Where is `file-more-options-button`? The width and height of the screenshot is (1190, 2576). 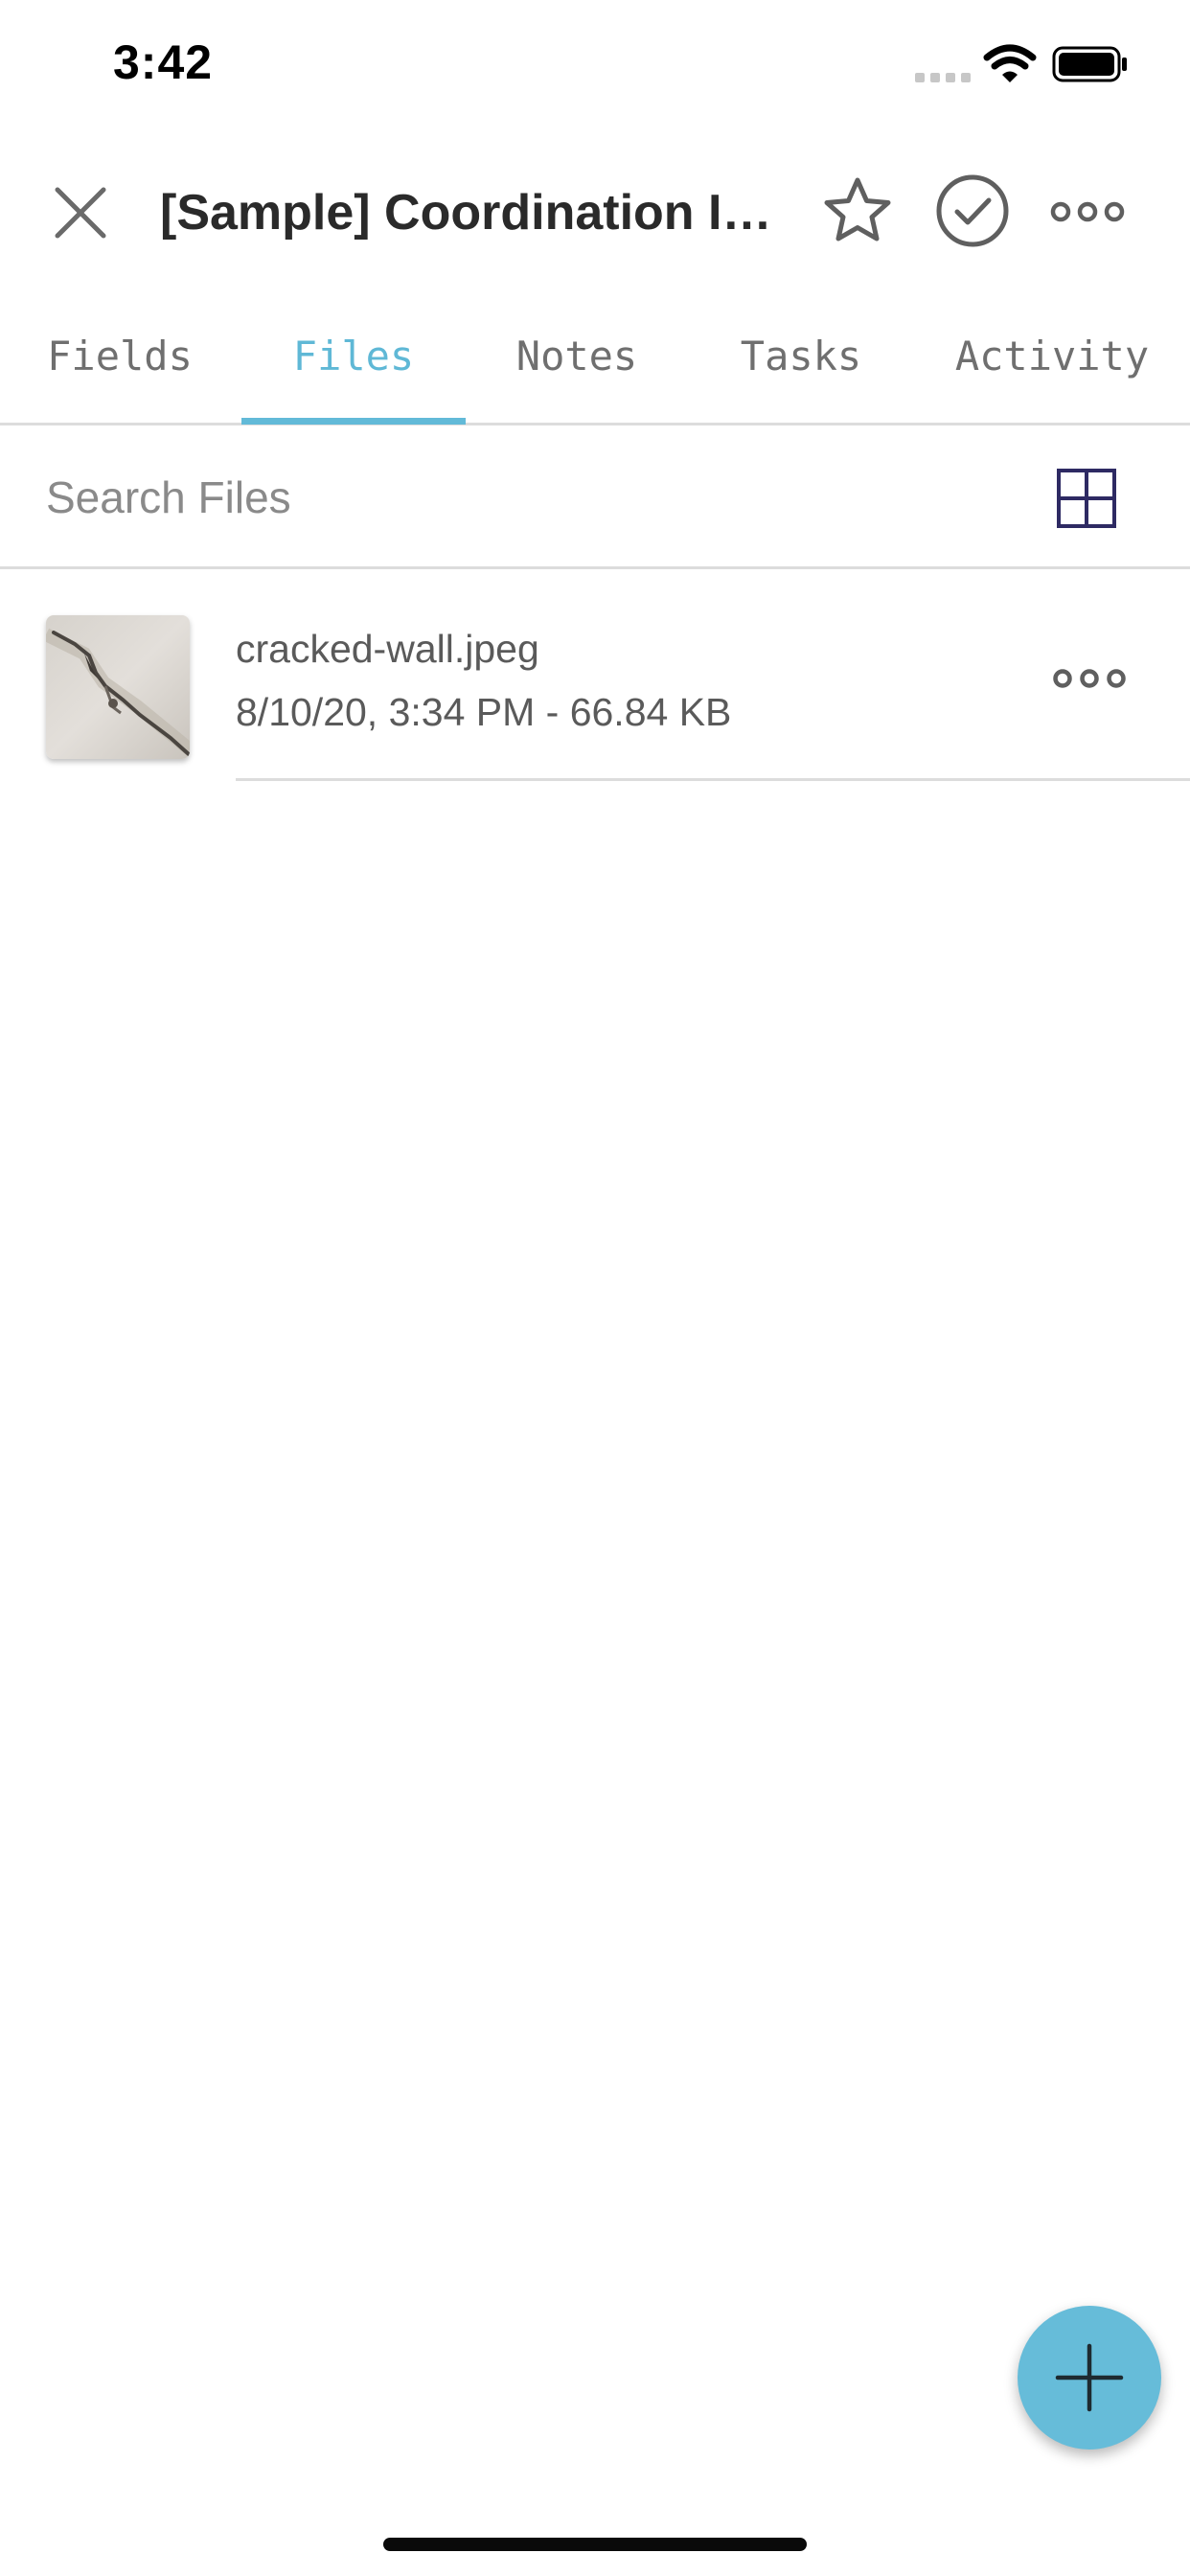 file-more-options-button is located at coordinates (1090, 678).